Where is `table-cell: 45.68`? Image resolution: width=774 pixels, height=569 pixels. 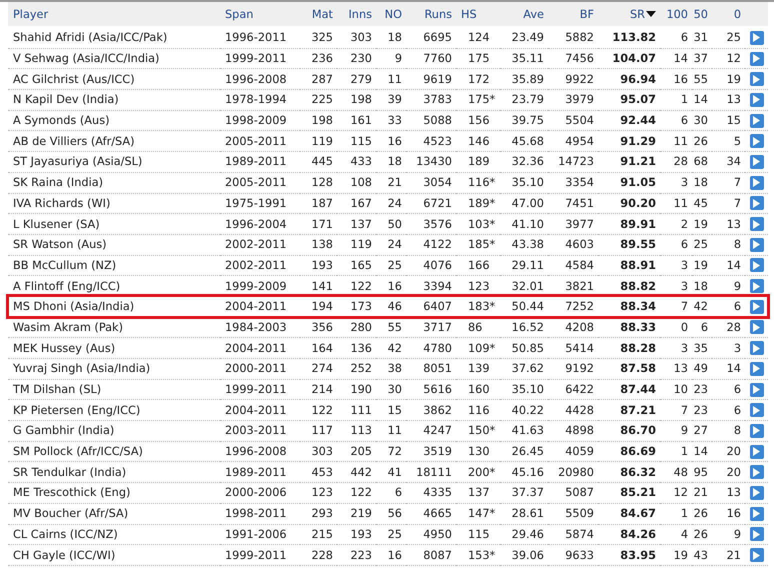
table-cell: 45.68 is located at coordinates (524, 141).